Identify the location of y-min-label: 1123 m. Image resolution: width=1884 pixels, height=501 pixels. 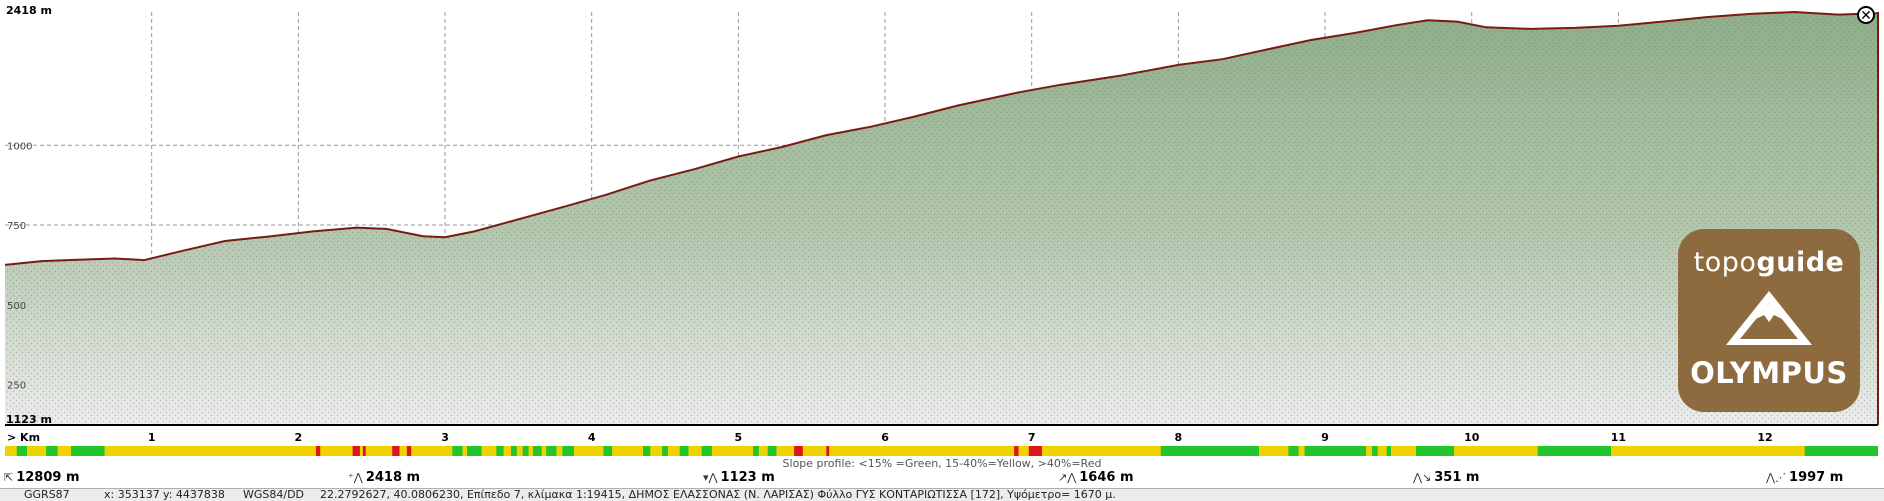
(29, 419).